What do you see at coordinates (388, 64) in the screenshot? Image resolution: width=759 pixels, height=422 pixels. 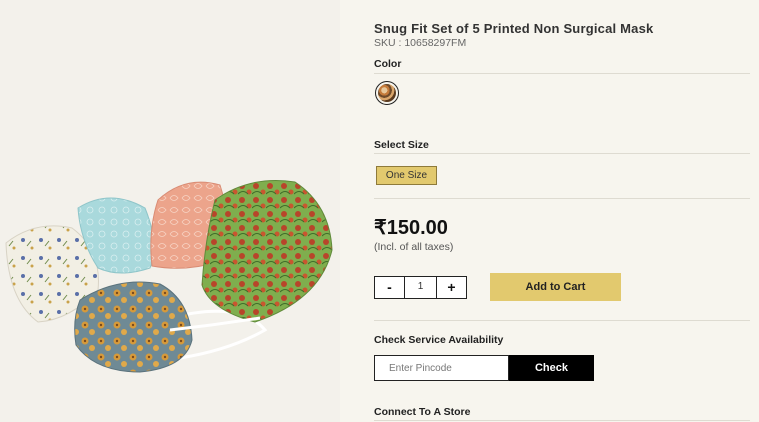 I see `color-label: Color` at bounding box center [388, 64].